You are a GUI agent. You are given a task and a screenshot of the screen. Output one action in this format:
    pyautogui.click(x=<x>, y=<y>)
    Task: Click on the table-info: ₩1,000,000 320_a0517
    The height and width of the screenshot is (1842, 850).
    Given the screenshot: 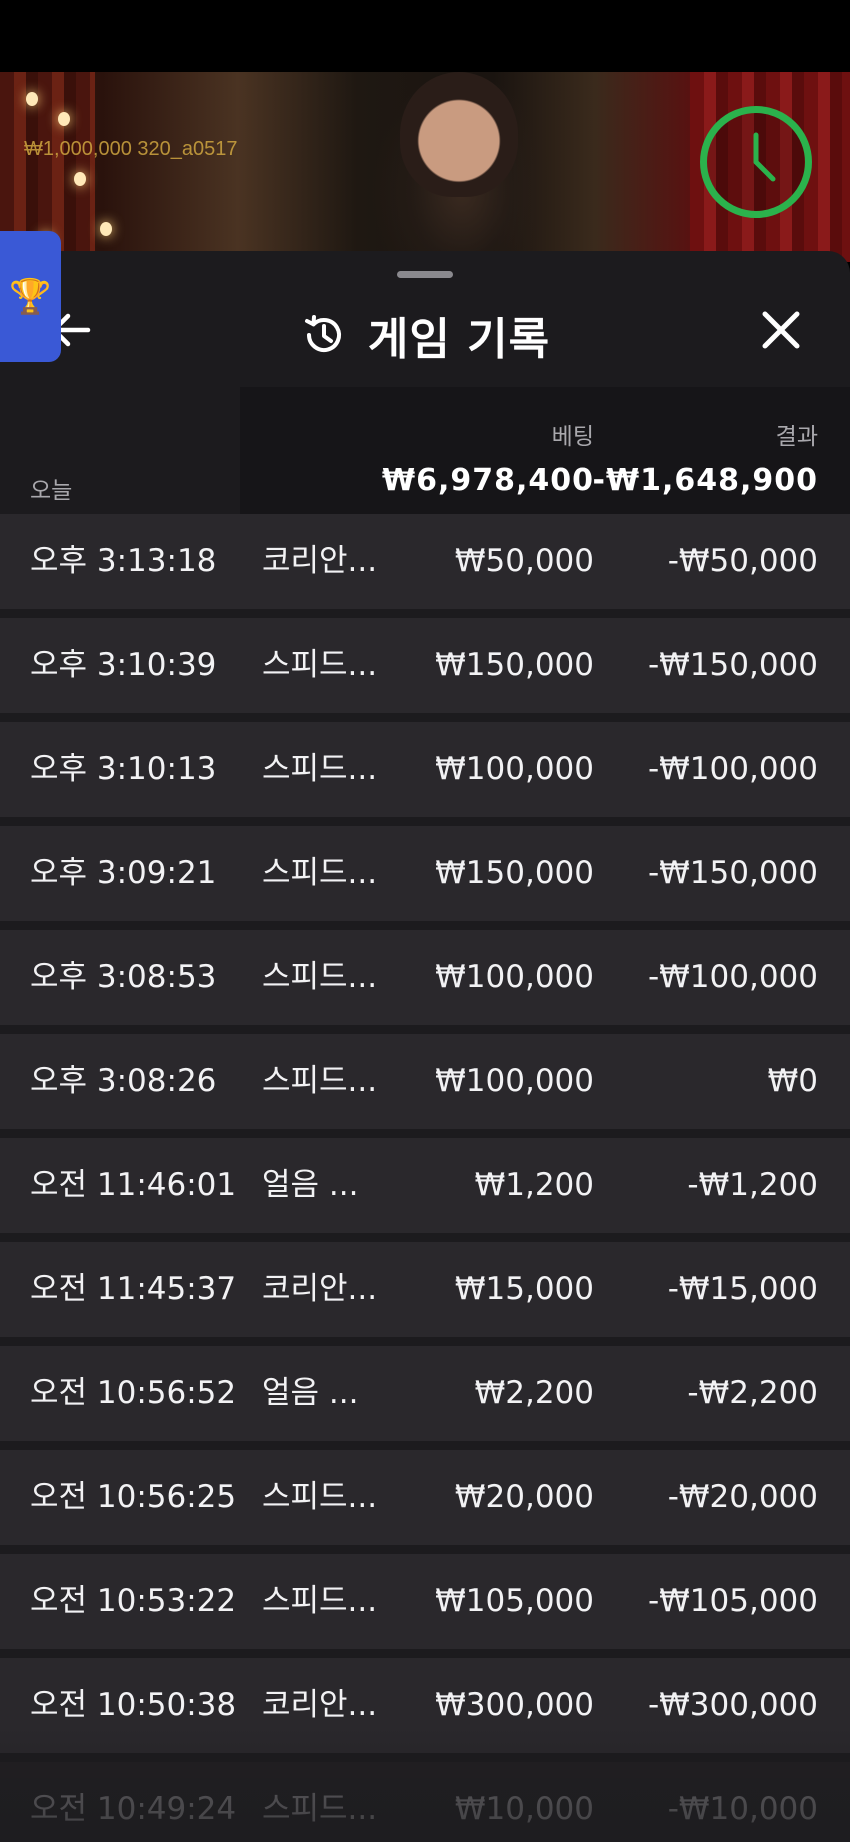 What is the action you would take?
    pyautogui.click(x=131, y=149)
    